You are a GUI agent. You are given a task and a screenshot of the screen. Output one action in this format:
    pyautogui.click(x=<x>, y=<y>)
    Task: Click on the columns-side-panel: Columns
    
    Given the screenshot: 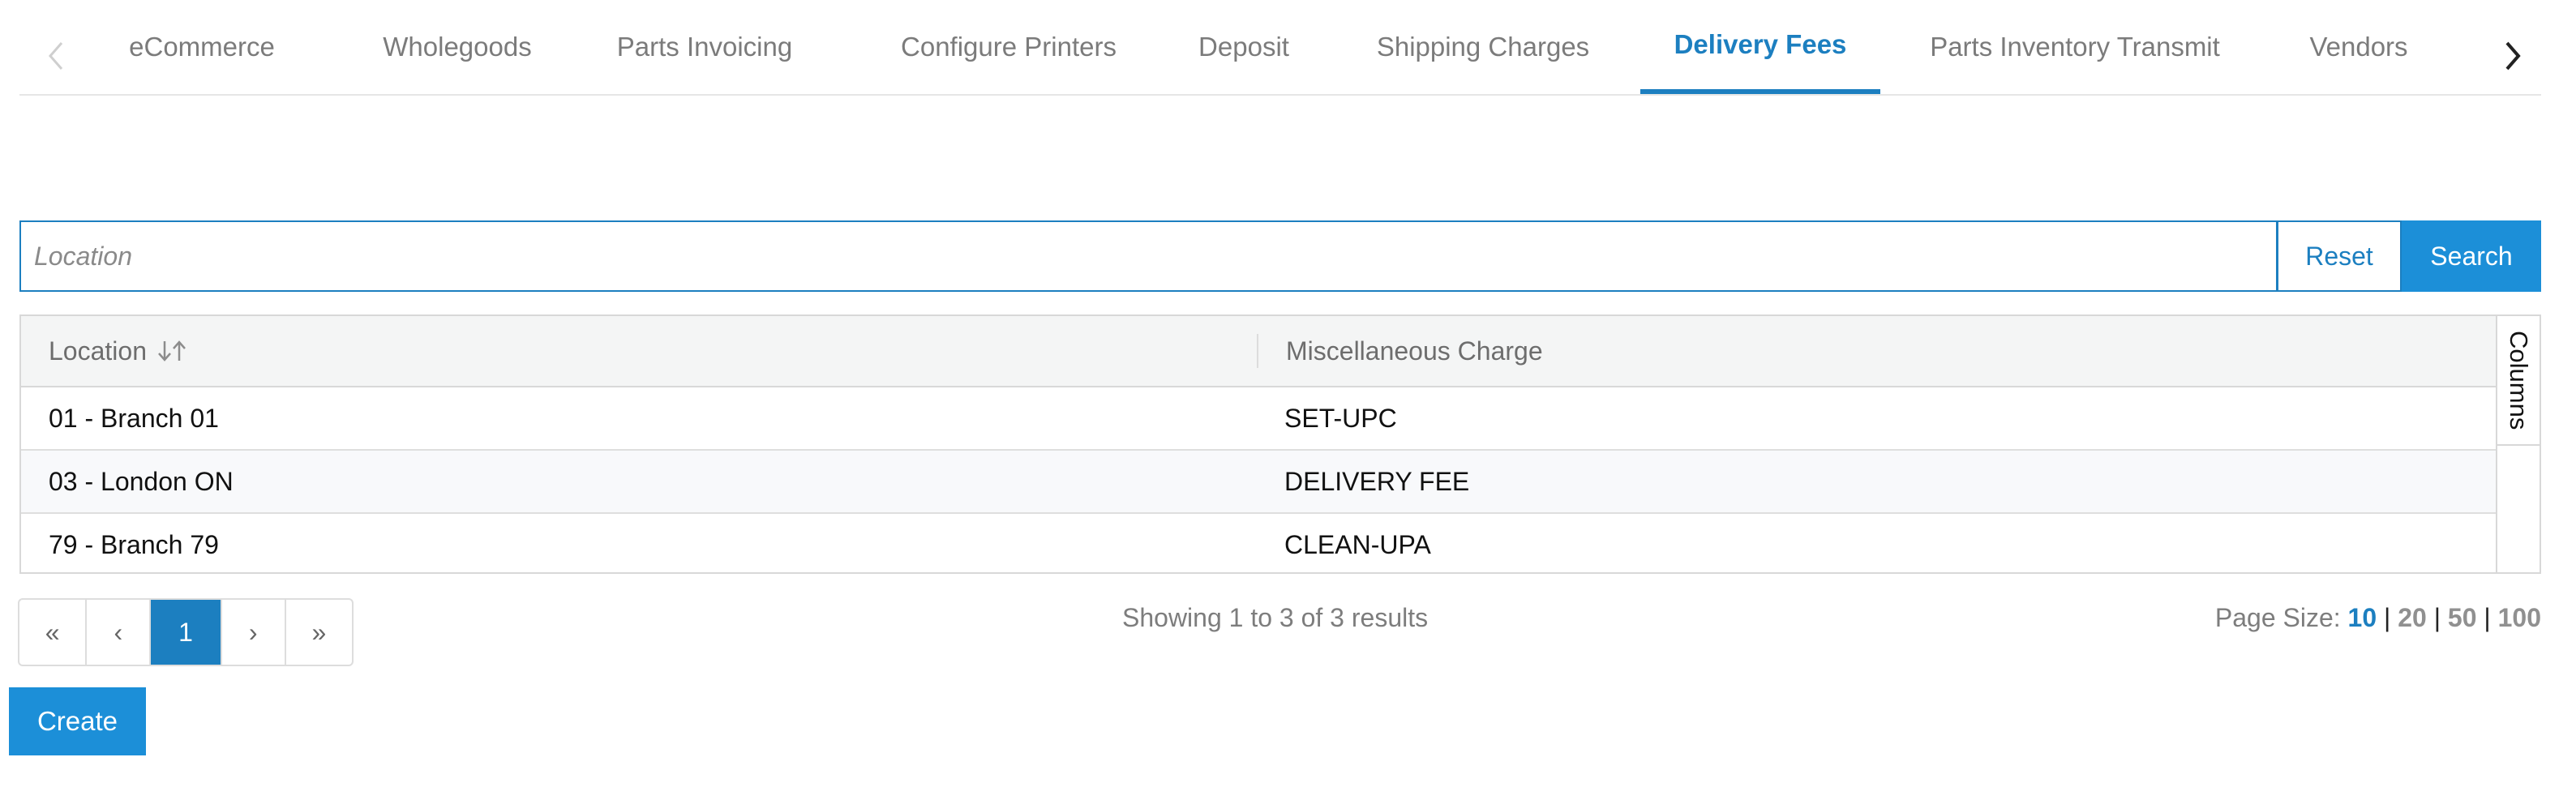 What is the action you would take?
    pyautogui.click(x=2518, y=444)
    